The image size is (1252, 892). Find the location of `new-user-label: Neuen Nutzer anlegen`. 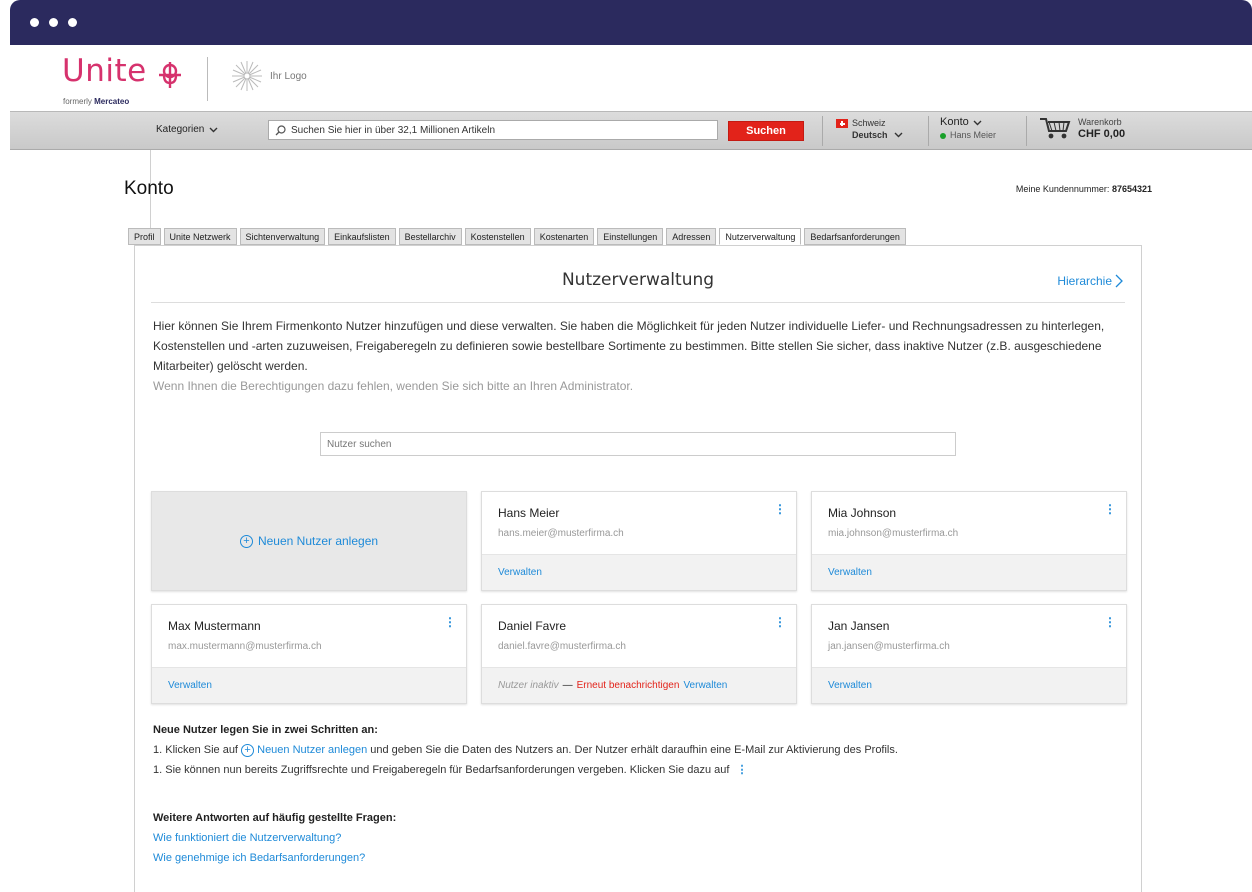

new-user-label: Neuen Nutzer anlegen is located at coordinates (318, 541).